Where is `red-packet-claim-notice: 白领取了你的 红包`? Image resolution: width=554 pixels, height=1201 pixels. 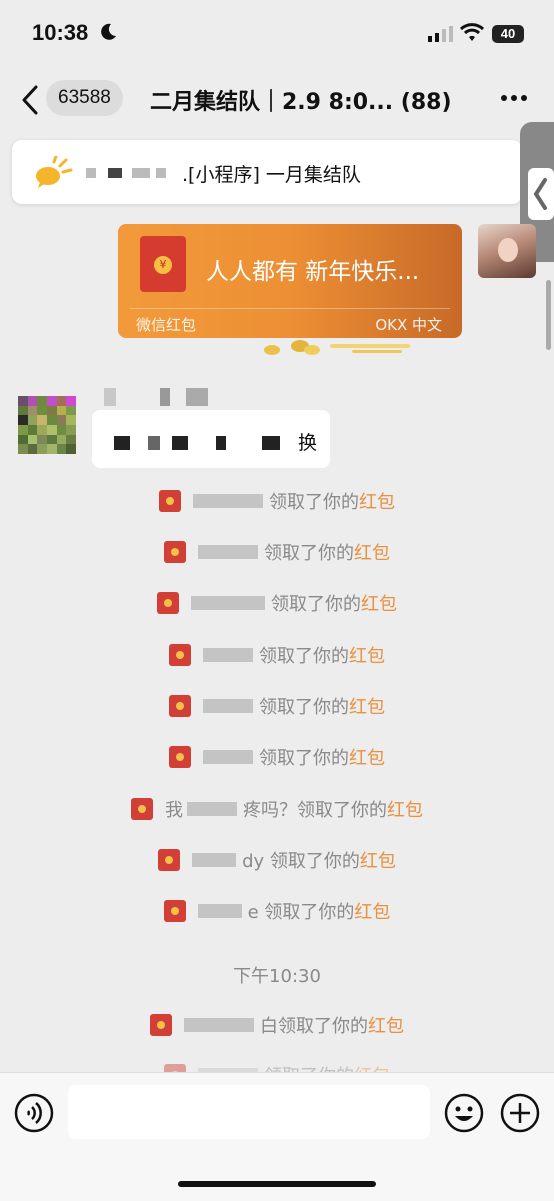
red-packet-claim-notice: 白领取了你的 红包 is located at coordinates (277, 1025).